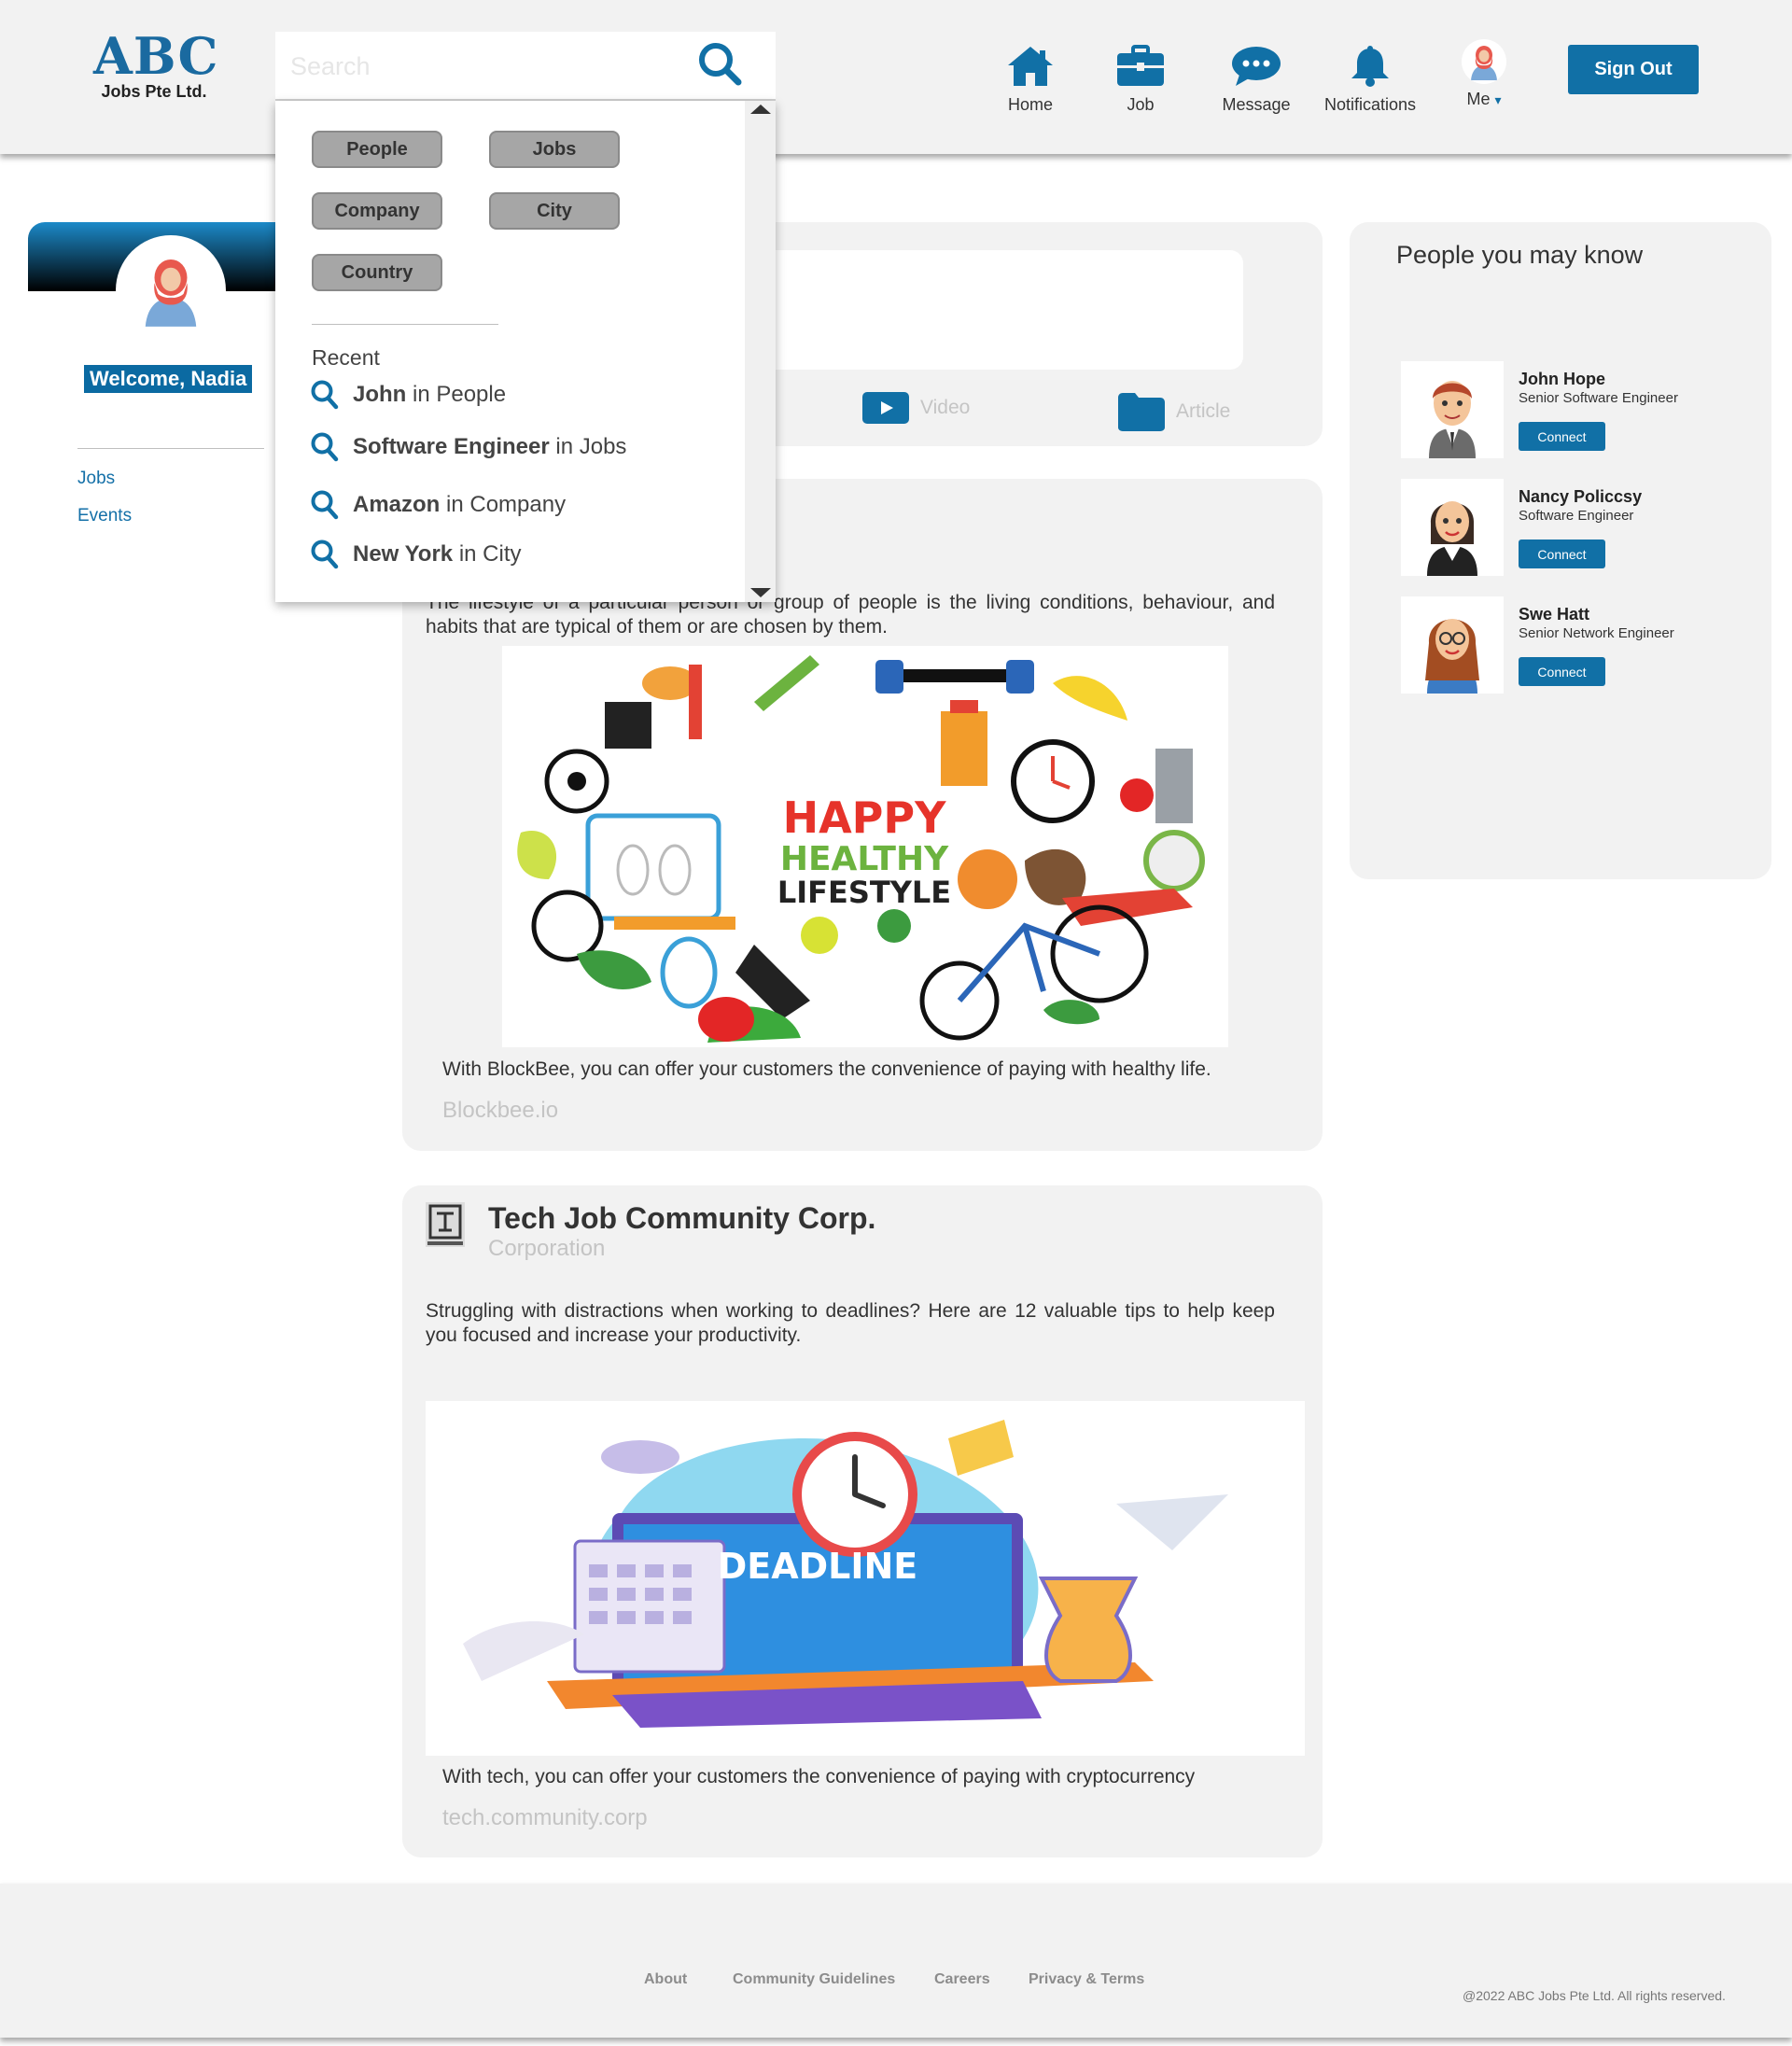  What do you see at coordinates (1086, 1979) in the screenshot?
I see `footer-link-privacy-terms: Privacy & Terms` at bounding box center [1086, 1979].